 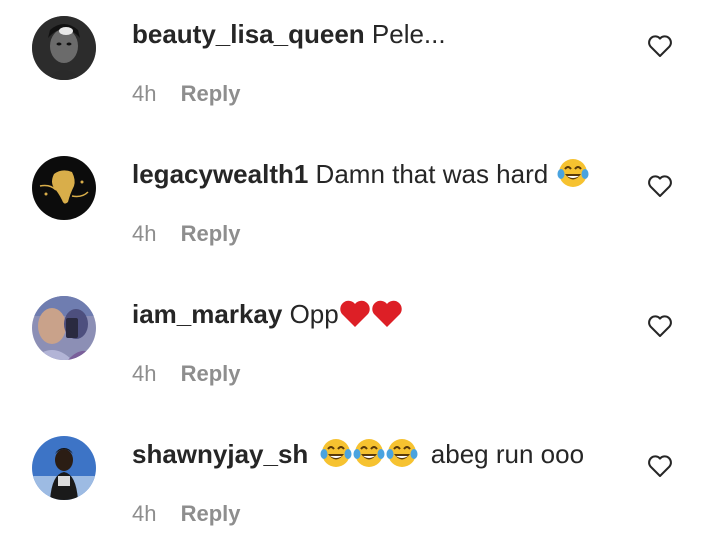 I want to click on comment-username: beauty_lisa_queen, so click(x=248, y=34).